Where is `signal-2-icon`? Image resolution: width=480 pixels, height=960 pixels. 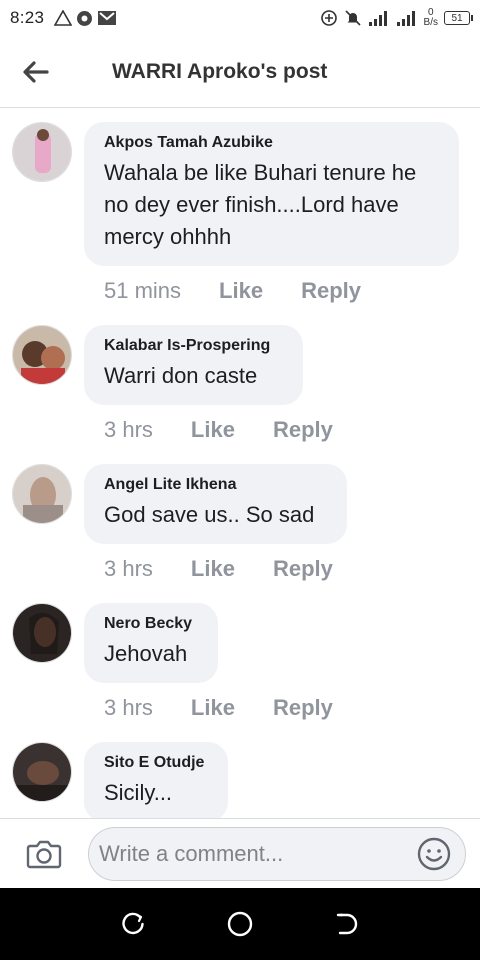
signal-2-icon is located at coordinates (405, 18).